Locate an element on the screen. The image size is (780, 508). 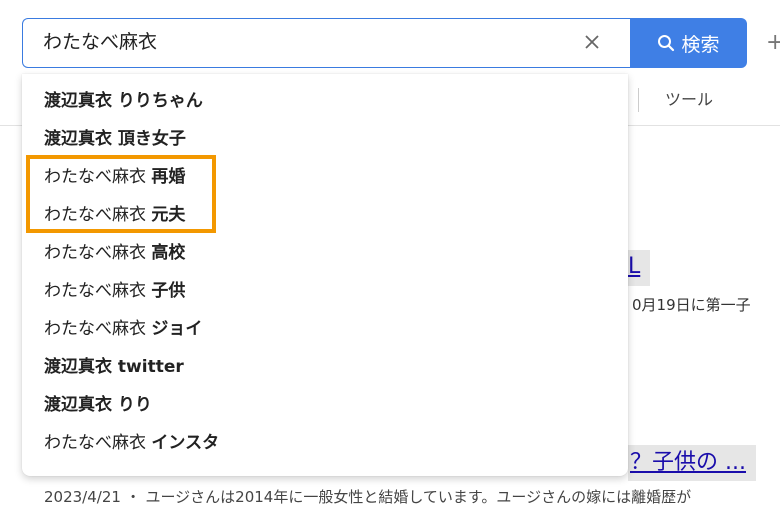
plus-icon: + is located at coordinates (773, 43).